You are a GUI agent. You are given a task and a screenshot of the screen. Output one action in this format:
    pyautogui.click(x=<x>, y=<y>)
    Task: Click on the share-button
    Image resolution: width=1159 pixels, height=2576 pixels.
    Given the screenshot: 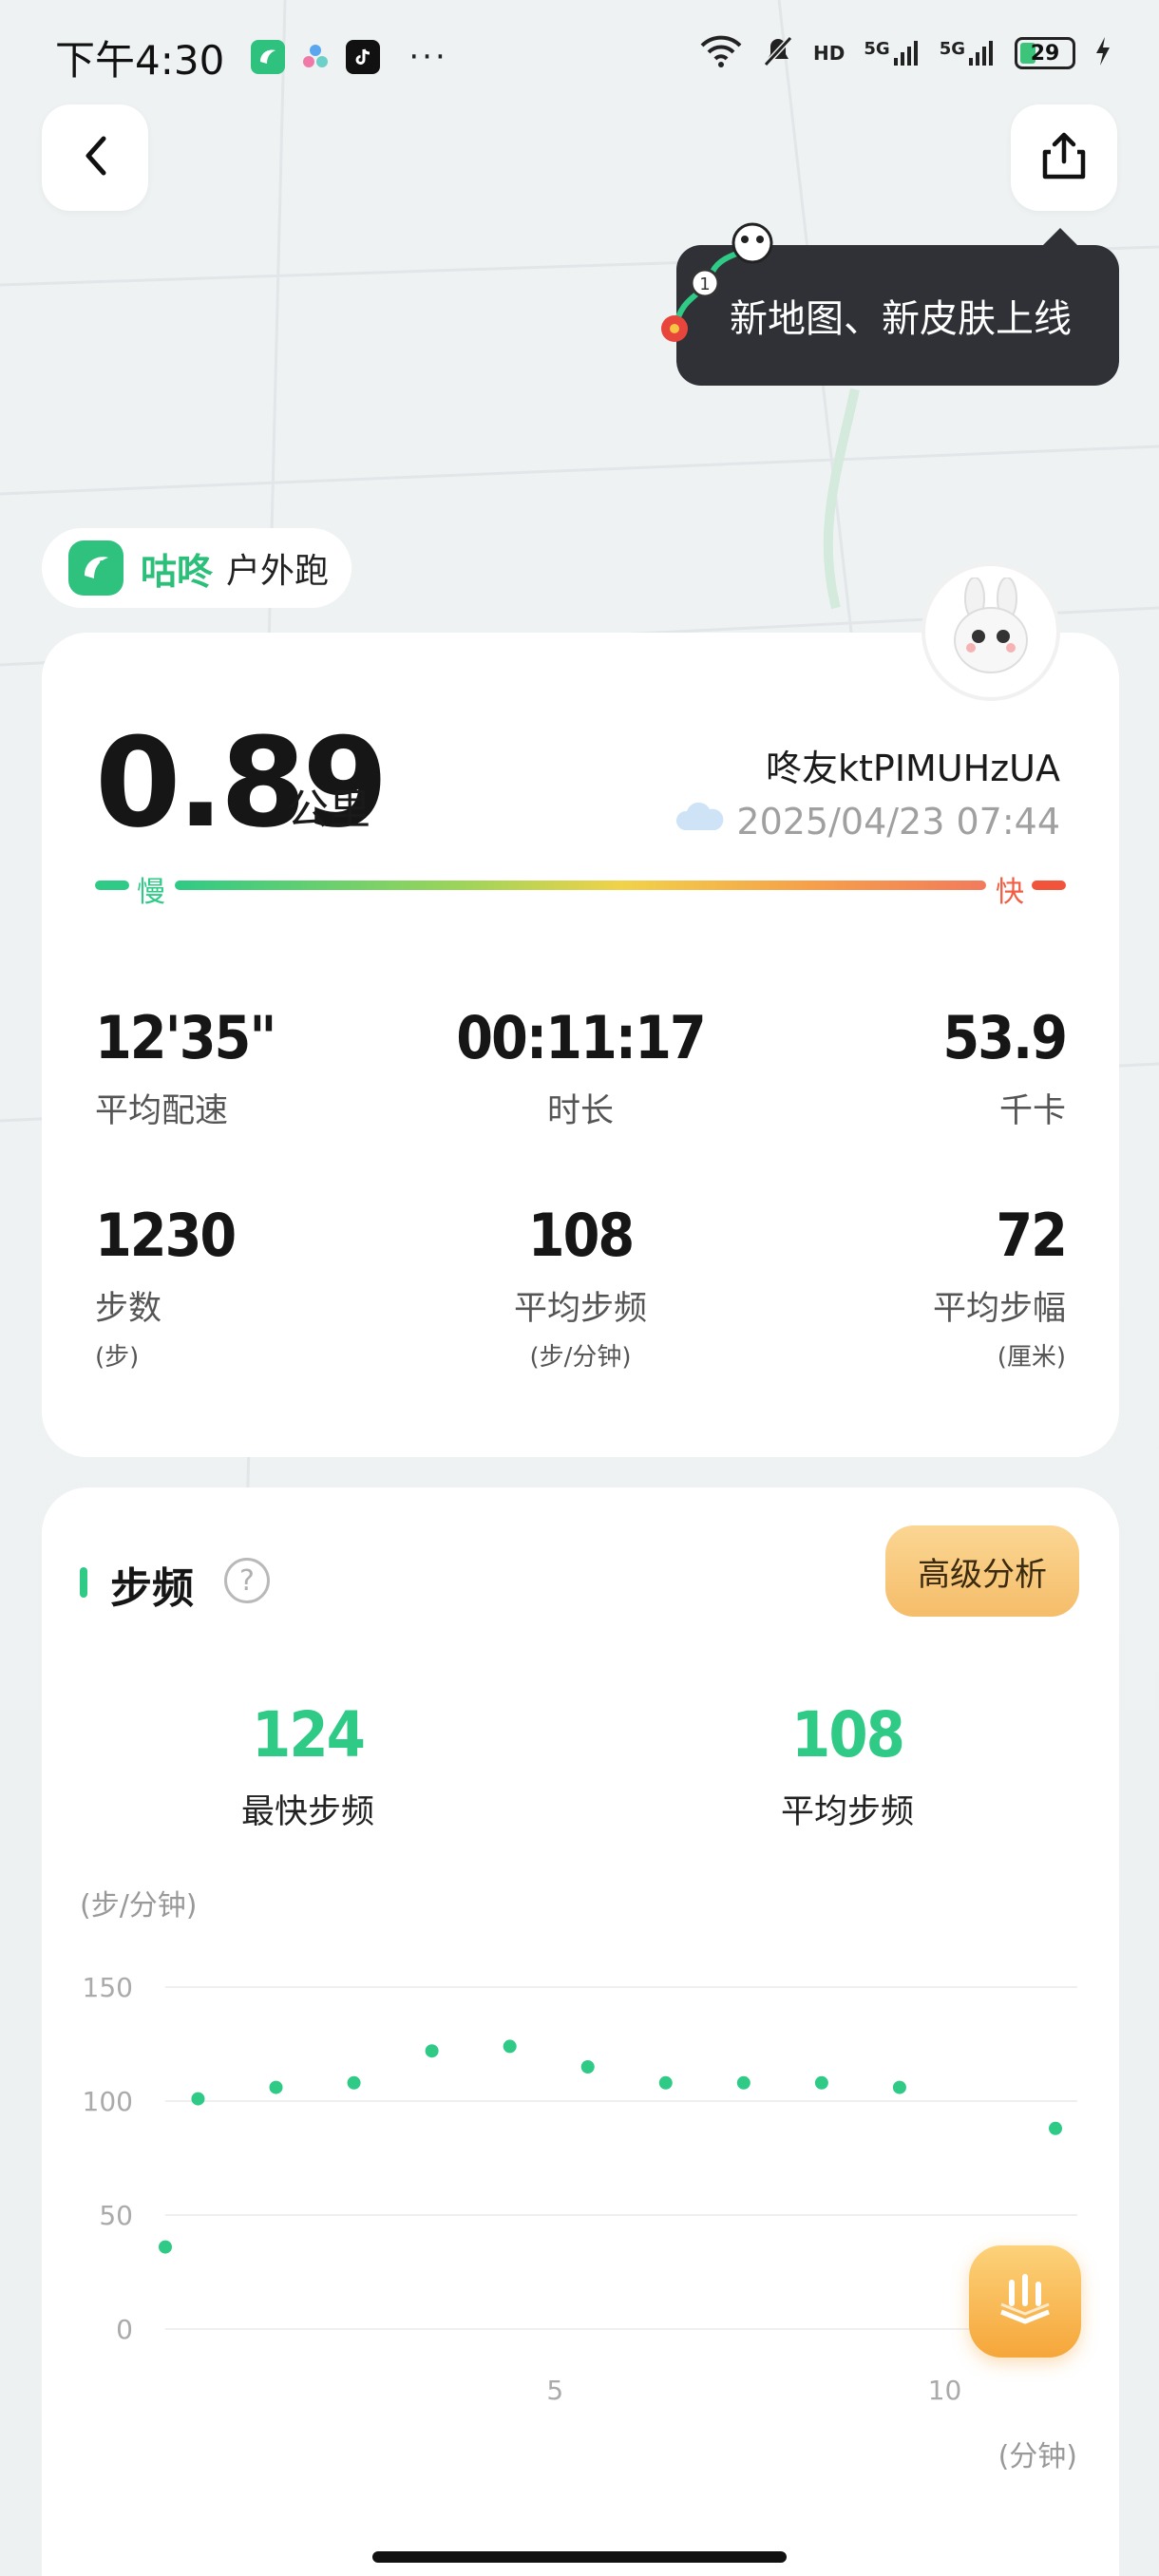 What is the action you would take?
    pyautogui.click(x=1064, y=157)
    